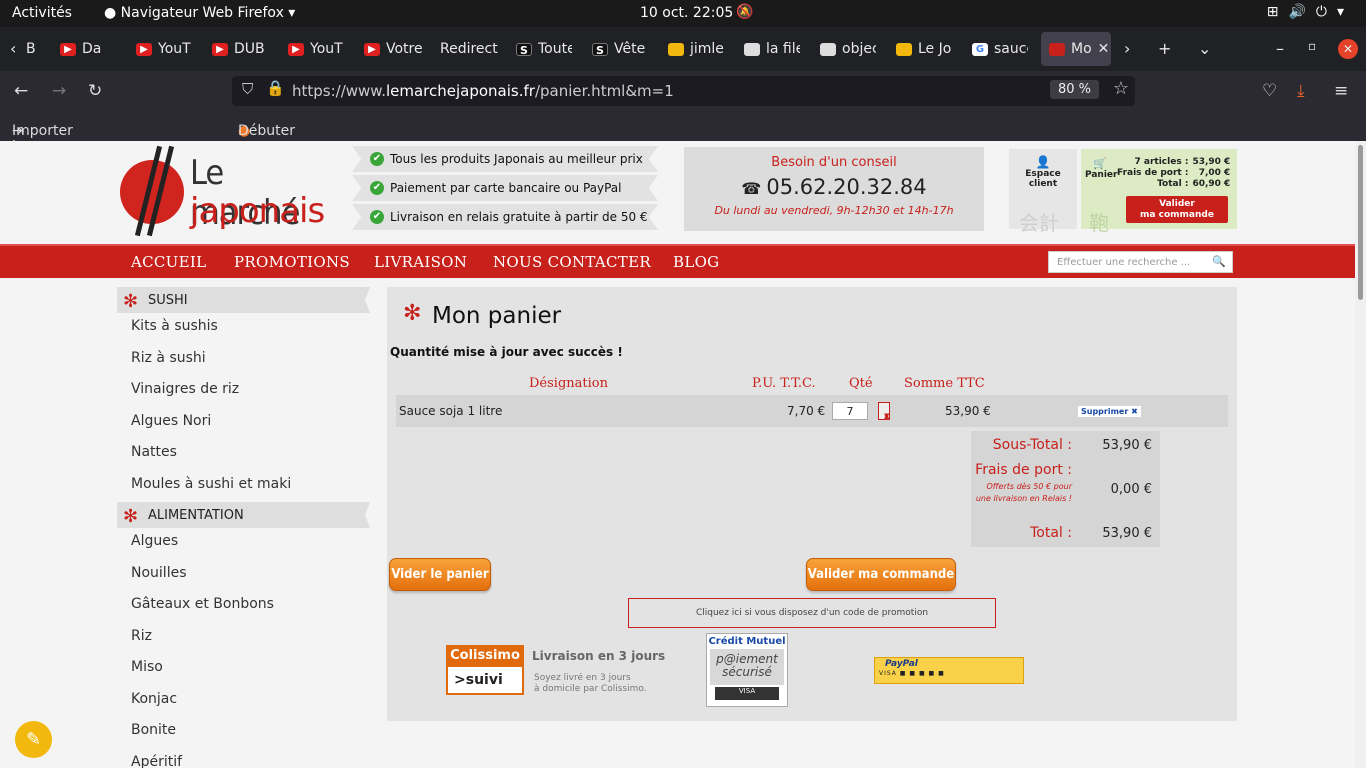  Describe the element at coordinates (243, 300) in the screenshot. I see `category-sushi: ✻ SUSHI` at that location.